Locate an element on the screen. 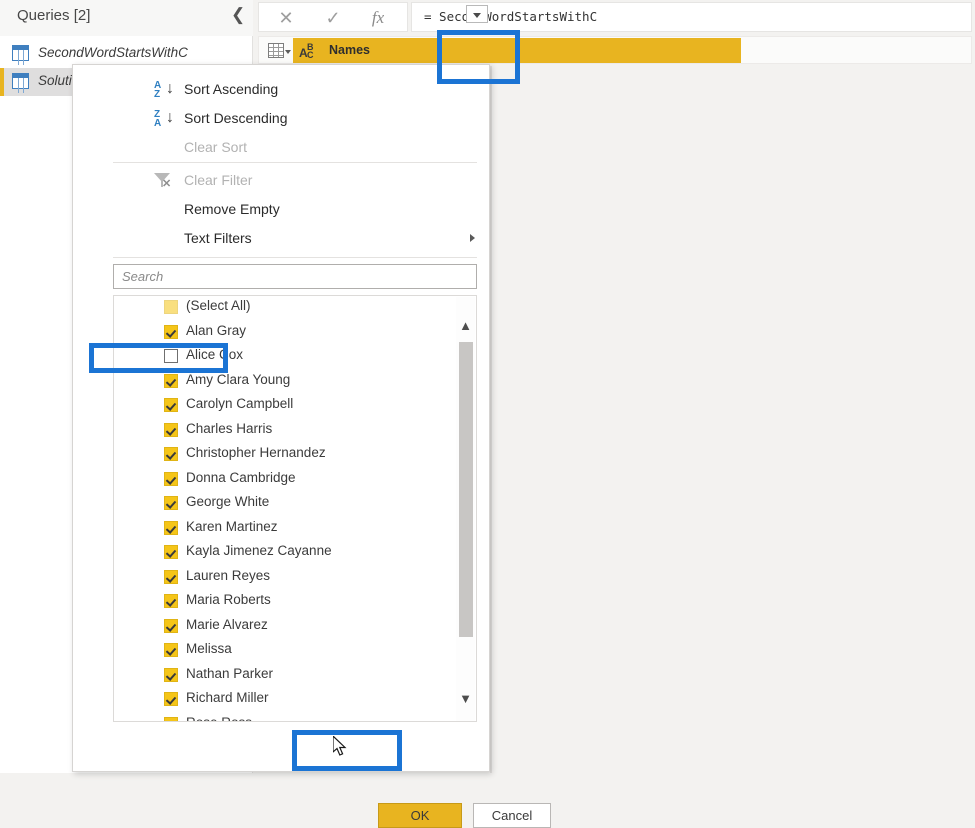  filter-value-row: Carolyn Campbell is located at coordinates (285, 406).